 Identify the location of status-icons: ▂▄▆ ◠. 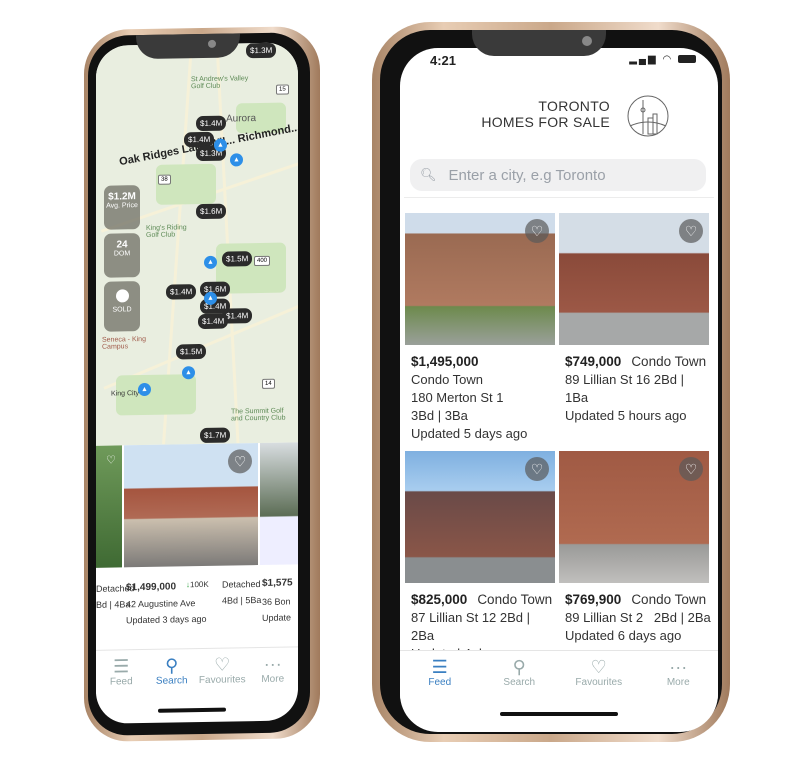
(662, 59).